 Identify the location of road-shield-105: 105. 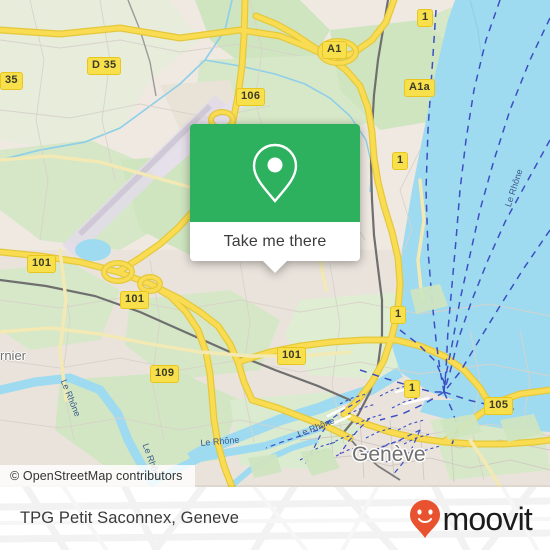
(499, 406).